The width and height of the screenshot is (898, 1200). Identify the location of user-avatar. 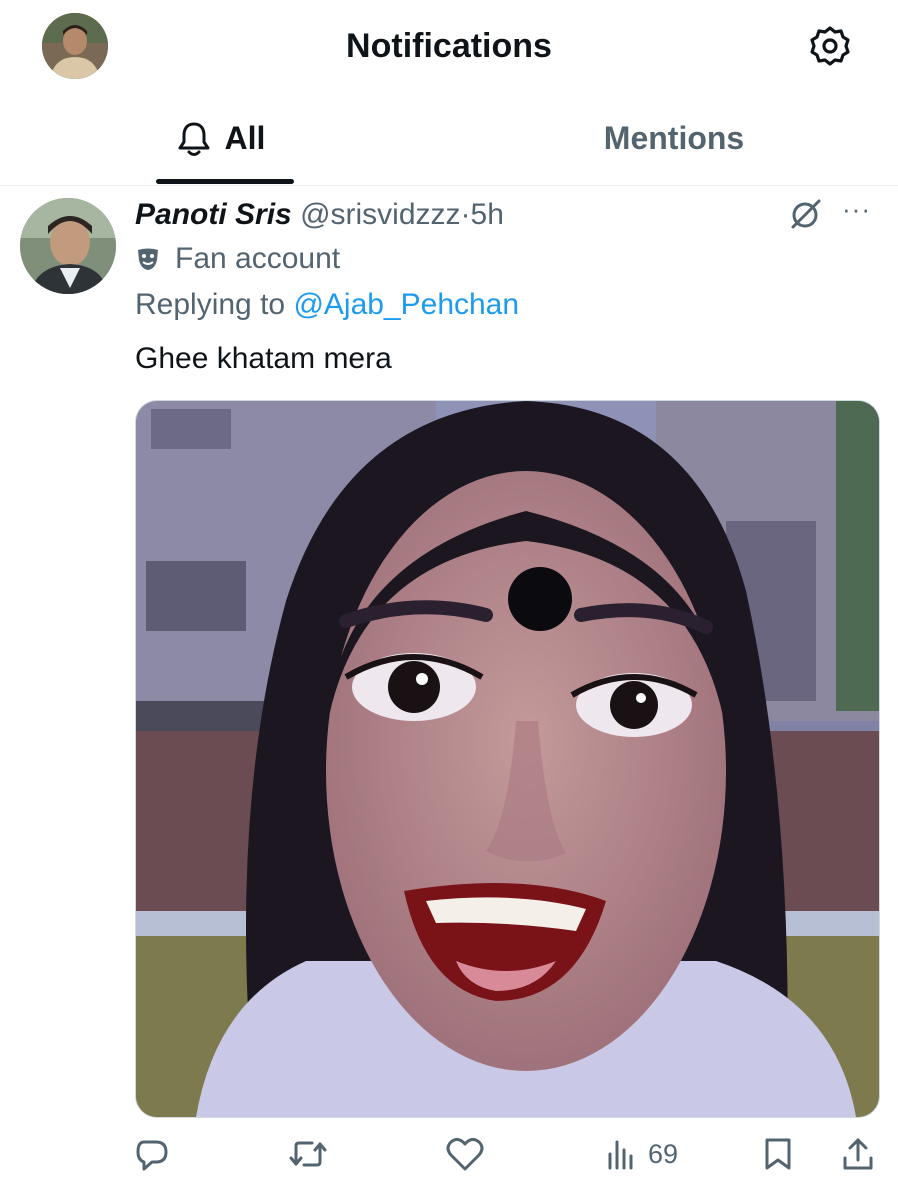
(68, 246).